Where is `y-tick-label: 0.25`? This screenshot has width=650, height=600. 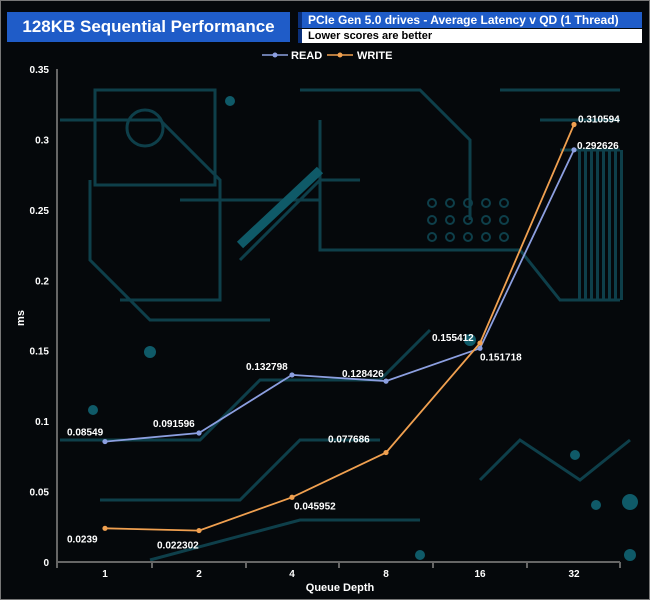 y-tick-label: 0.25 is located at coordinates (40, 211).